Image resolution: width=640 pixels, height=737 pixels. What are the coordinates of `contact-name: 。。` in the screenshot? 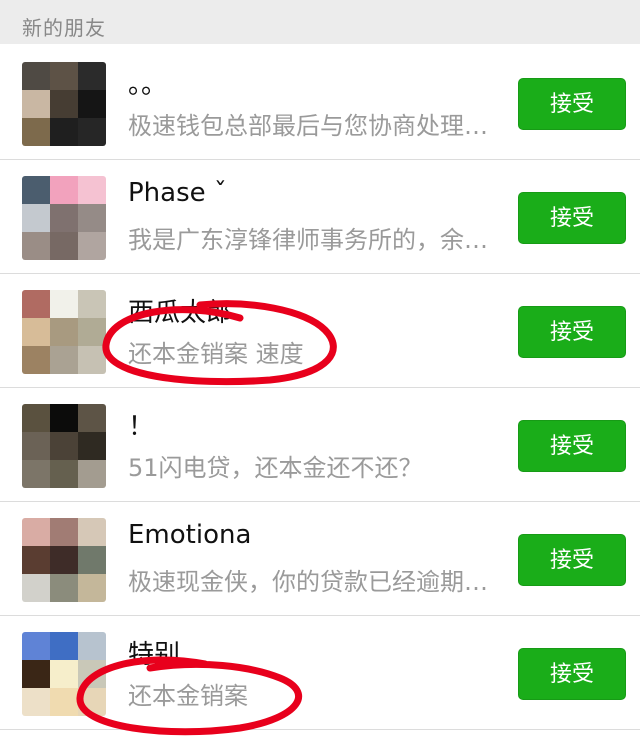 It's located at (148, 85).